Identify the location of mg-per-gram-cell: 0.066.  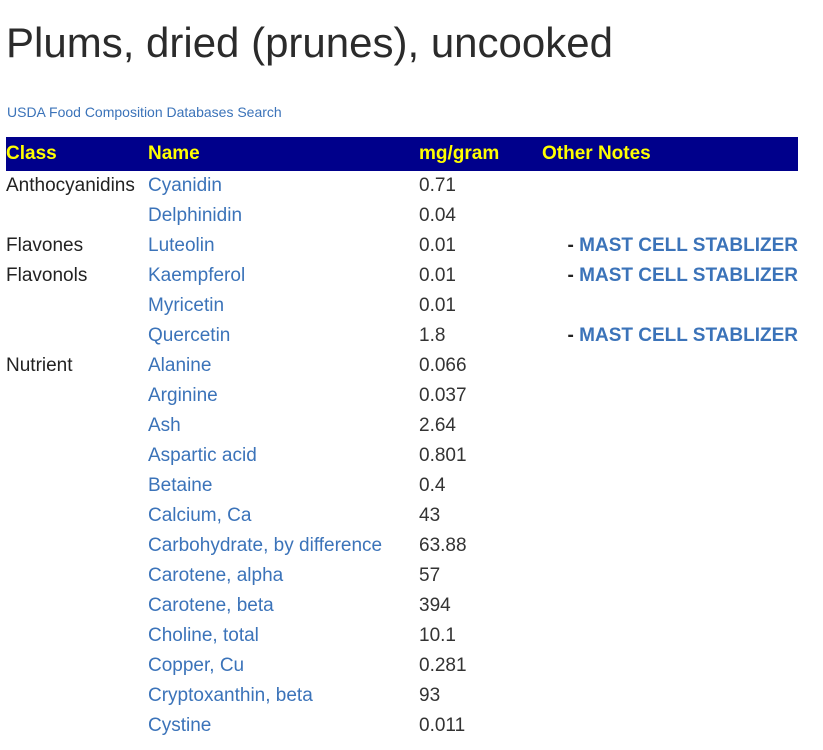
(443, 365).